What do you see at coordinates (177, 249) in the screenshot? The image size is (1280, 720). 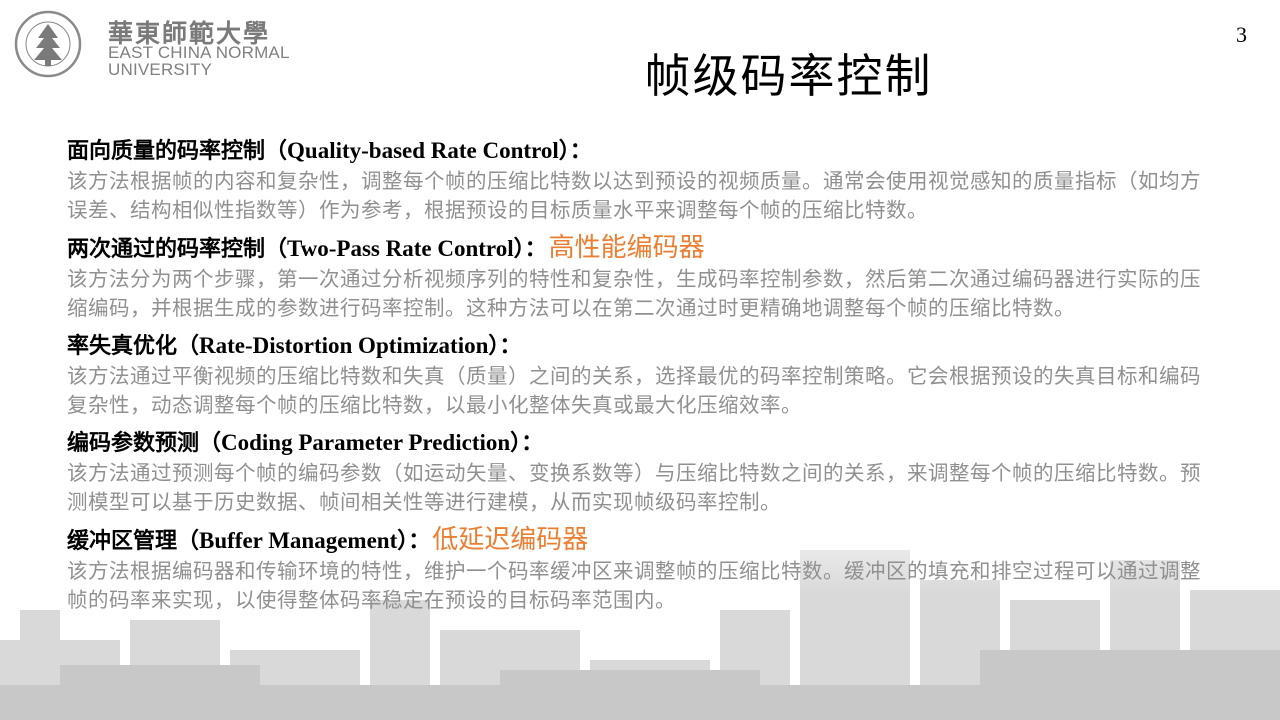 I see `heading-cn: 两次通过的码率控制（` at bounding box center [177, 249].